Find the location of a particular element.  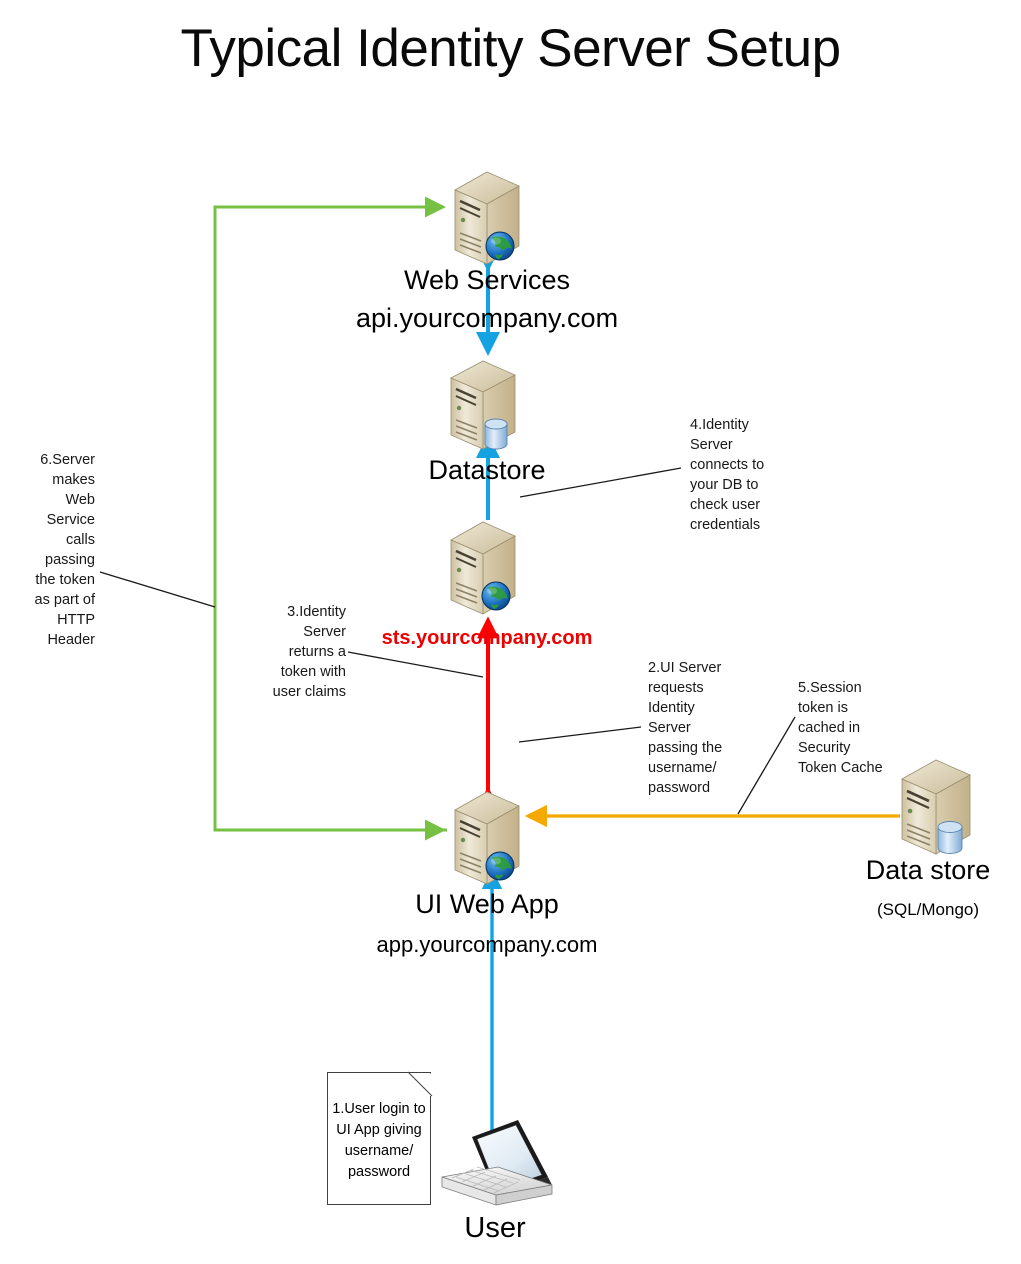

identity-server-host: sts.yourcompany.com is located at coordinates (487, 638).